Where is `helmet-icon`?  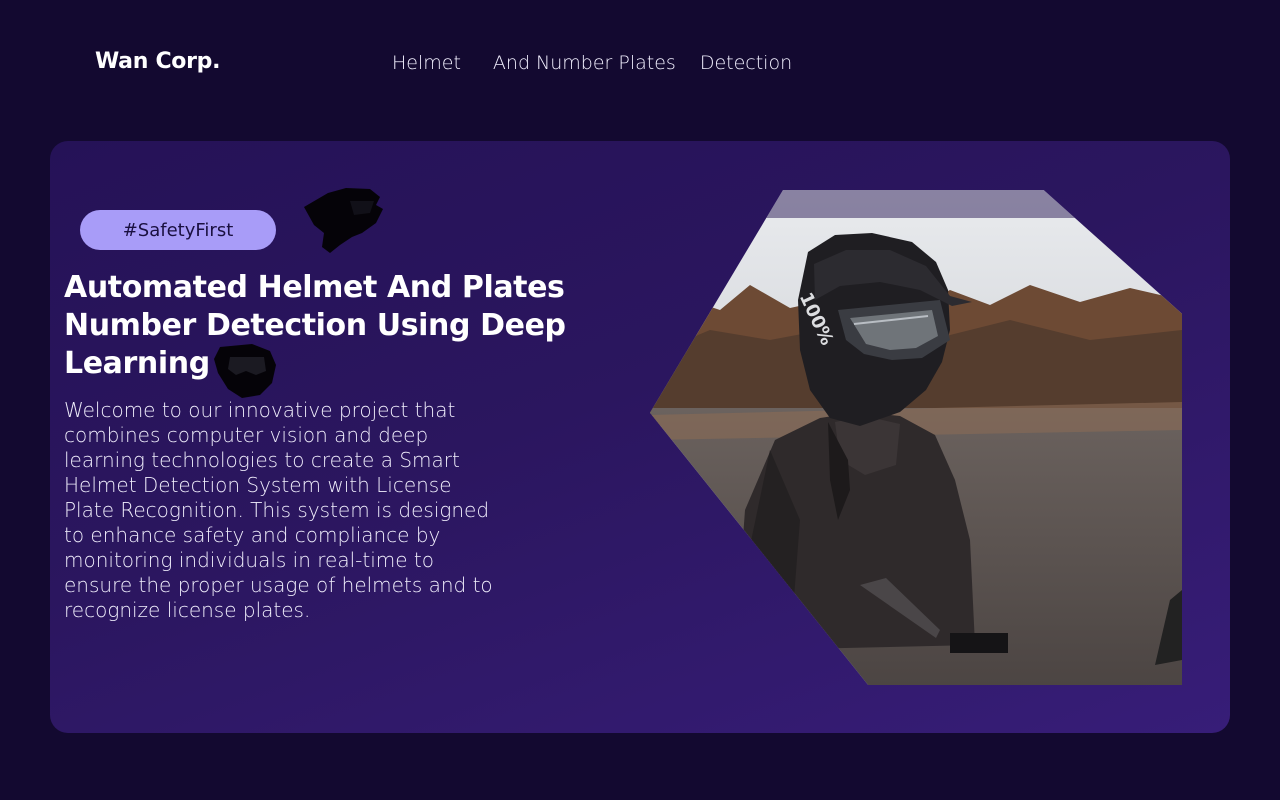 helmet-icon is located at coordinates (343, 220).